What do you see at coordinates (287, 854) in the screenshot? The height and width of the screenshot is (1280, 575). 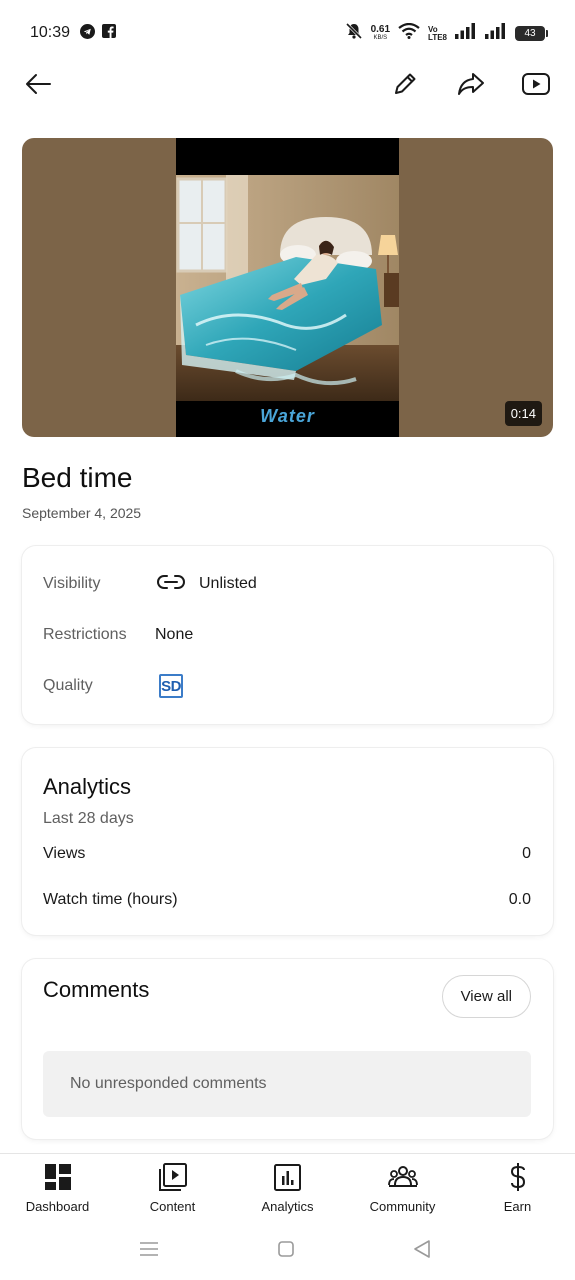 I see `views-row: Views 0` at bounding box center [287, 854].